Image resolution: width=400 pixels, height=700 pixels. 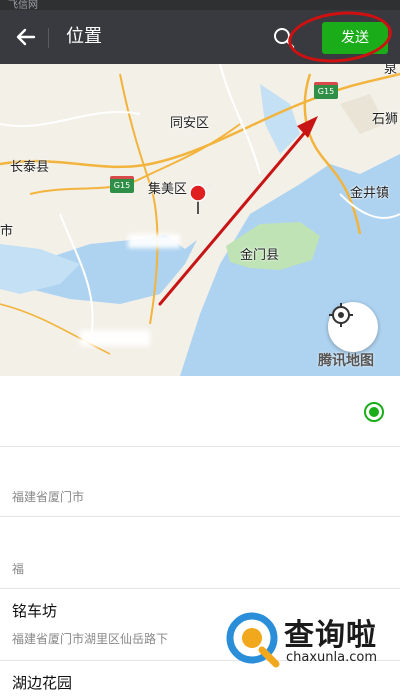 What do you see at coordinates (122, 184) in the screenshot?
I see `road-shield-g15-west: G15` at bounding box center [122, 184].